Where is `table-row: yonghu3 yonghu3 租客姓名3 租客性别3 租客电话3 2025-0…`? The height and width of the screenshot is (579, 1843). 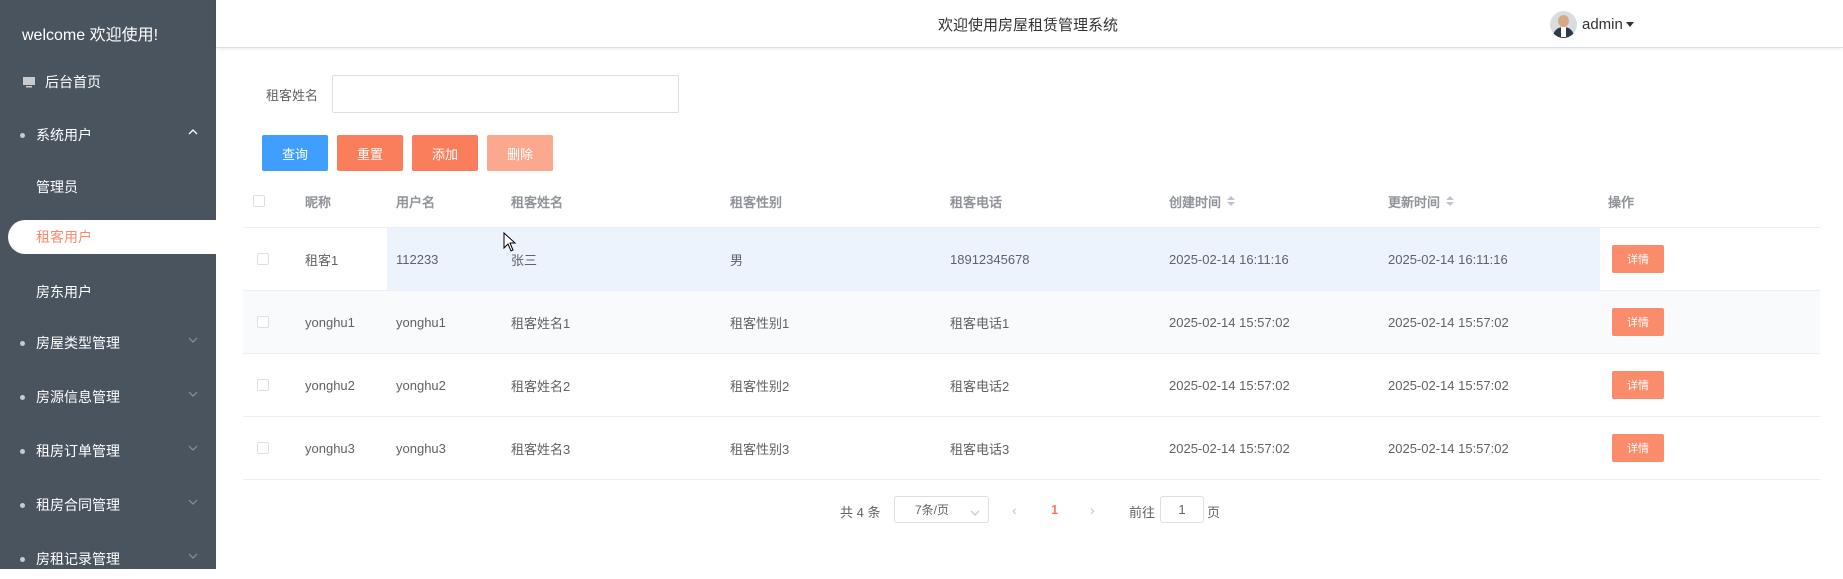 table-row: yonghu3 yonghu3 租客姓名3 租客性别3 租客电话3 2025-0… is located at coordinates (1031, 448).